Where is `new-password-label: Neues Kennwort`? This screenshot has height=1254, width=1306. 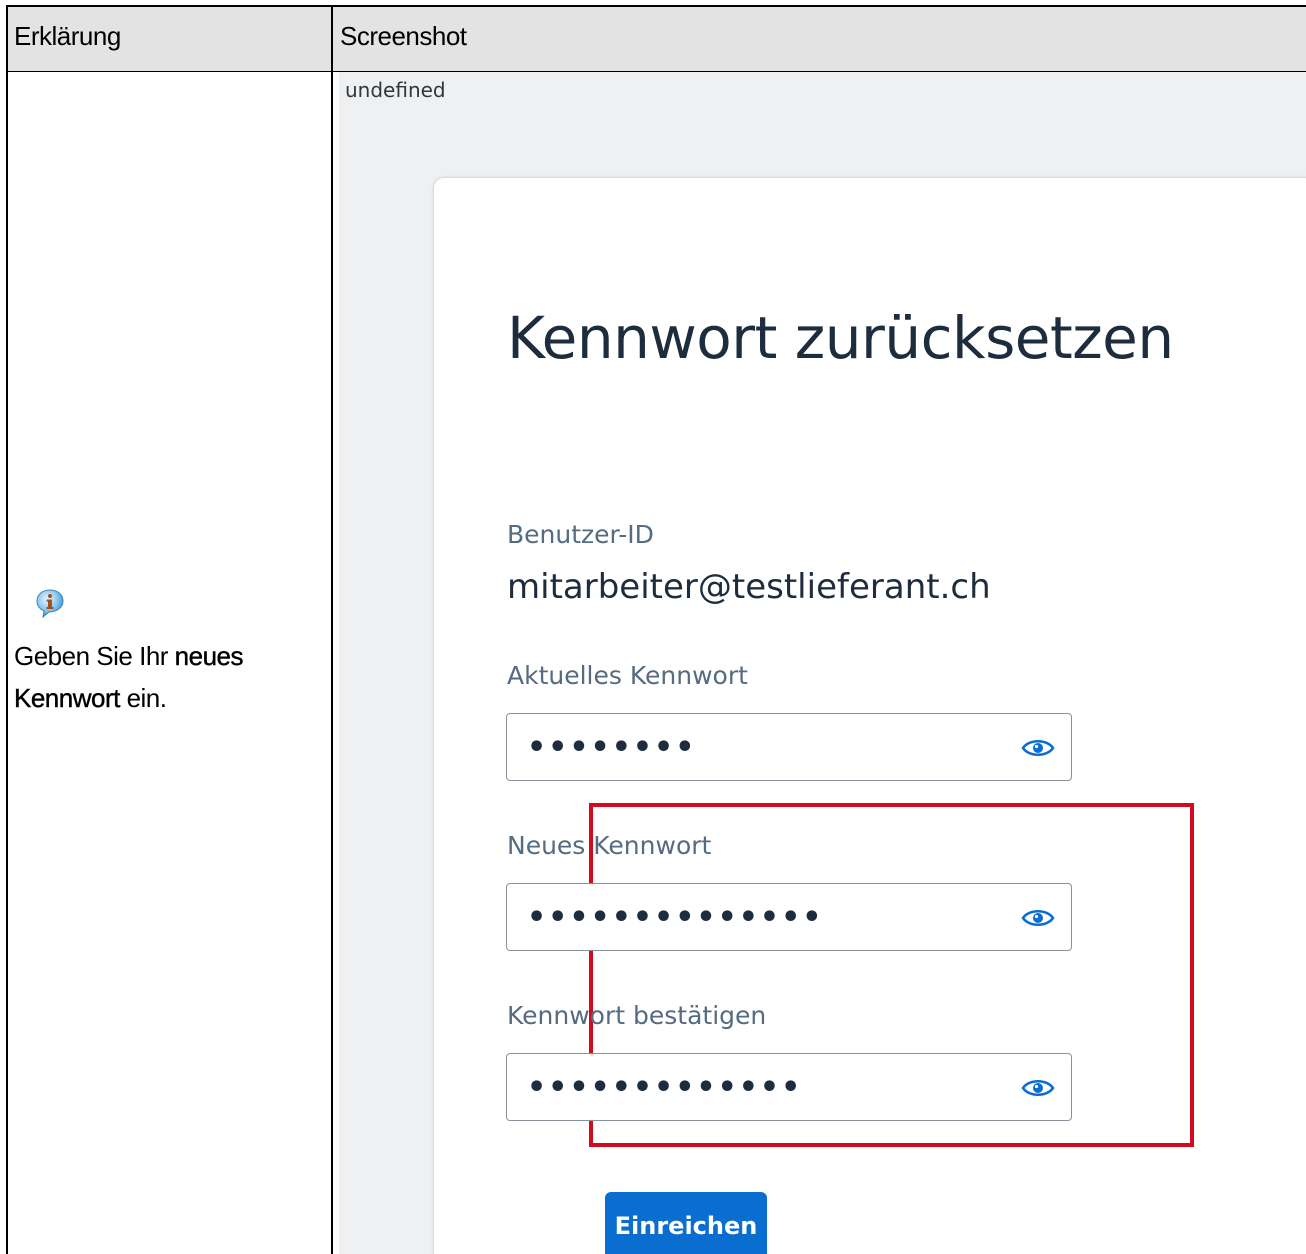
new-password-label: Neues Kennwort is located at coordinates (609, 845).